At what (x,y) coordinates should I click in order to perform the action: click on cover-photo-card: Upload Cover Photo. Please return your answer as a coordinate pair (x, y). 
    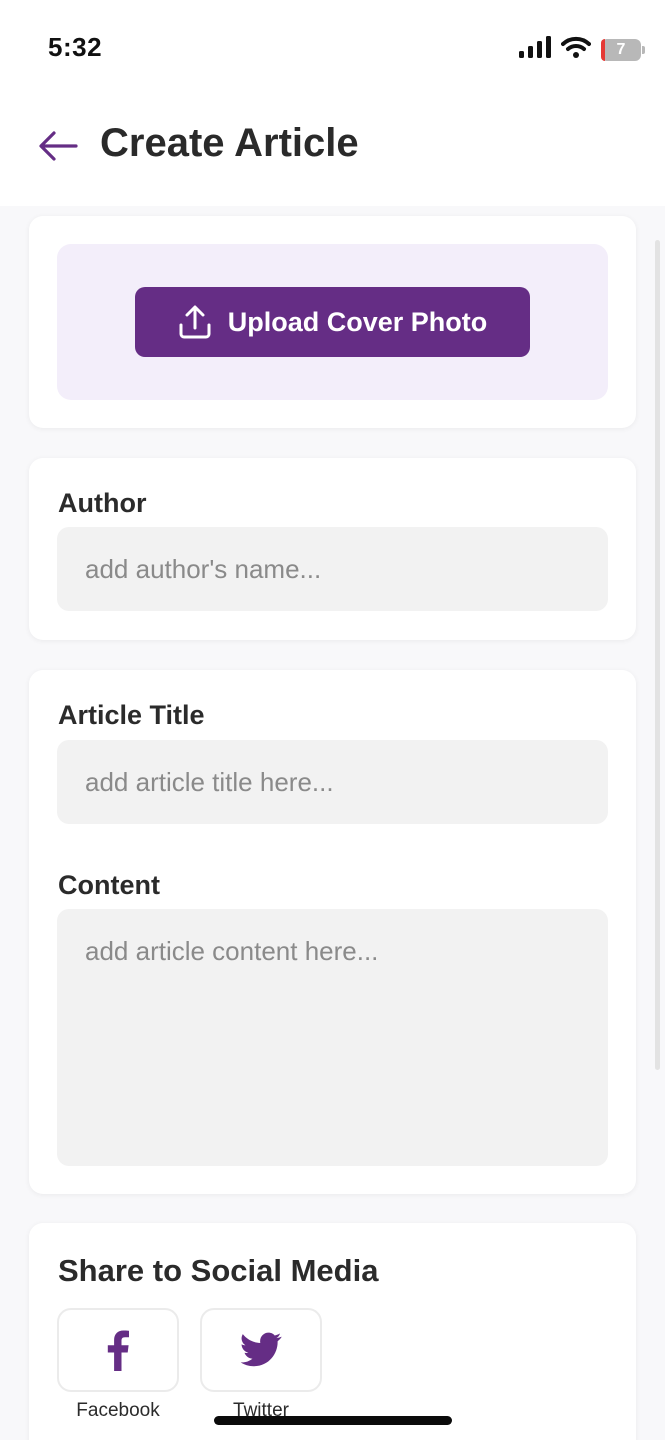
    Looking at the image, I should click on (332, 322).